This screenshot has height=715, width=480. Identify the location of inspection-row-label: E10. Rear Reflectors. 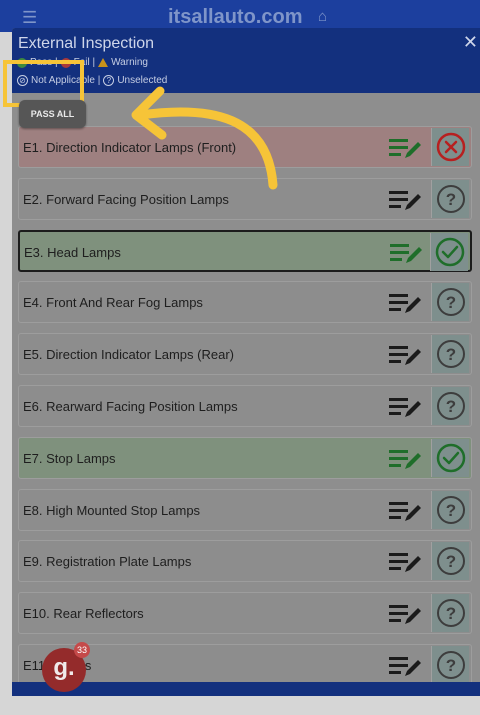
(83, 614).